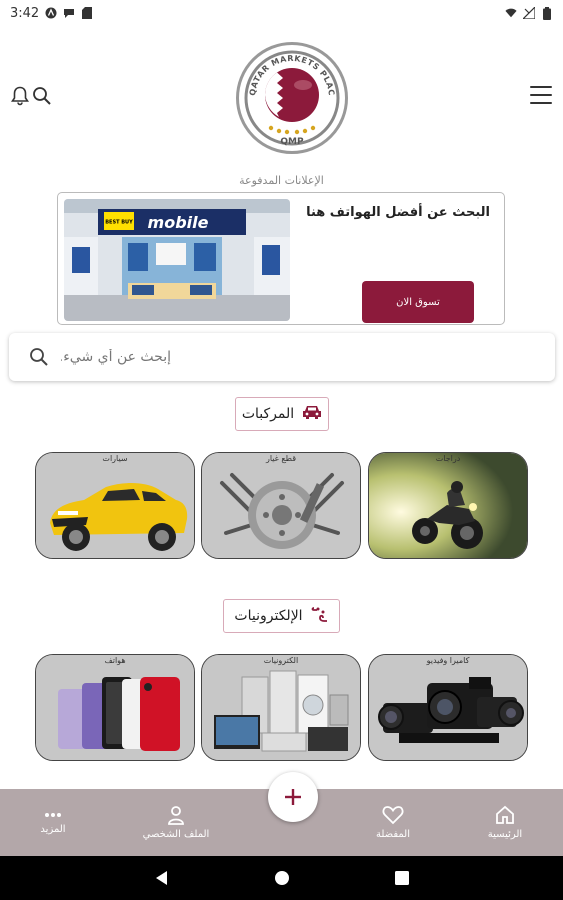 This screenshot has height=900, width=563. Describe the element at coordinates (20, 96) in the screenshot. I see `notifications-bell-icon` at that location.